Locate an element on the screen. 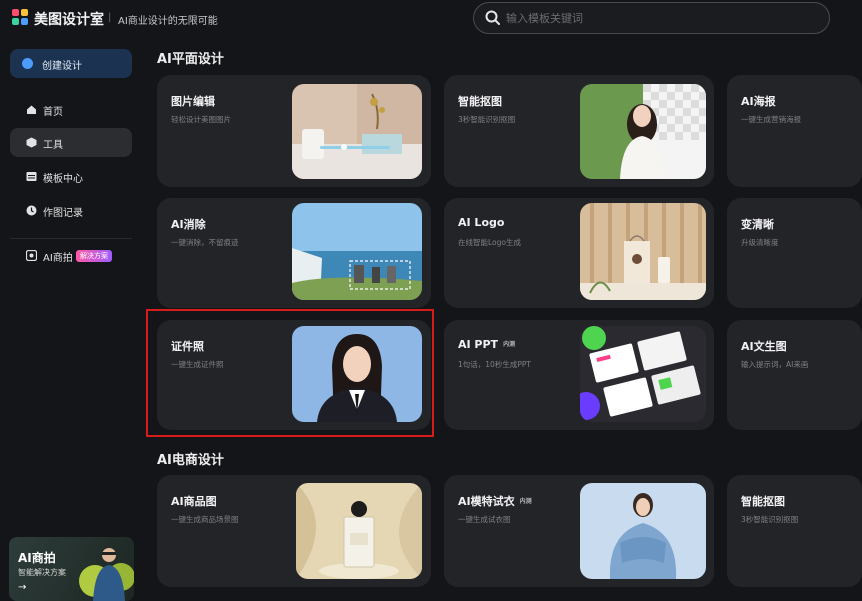 The image size is (862, 601). app-logo-icon is located at coordinates (20, 17).